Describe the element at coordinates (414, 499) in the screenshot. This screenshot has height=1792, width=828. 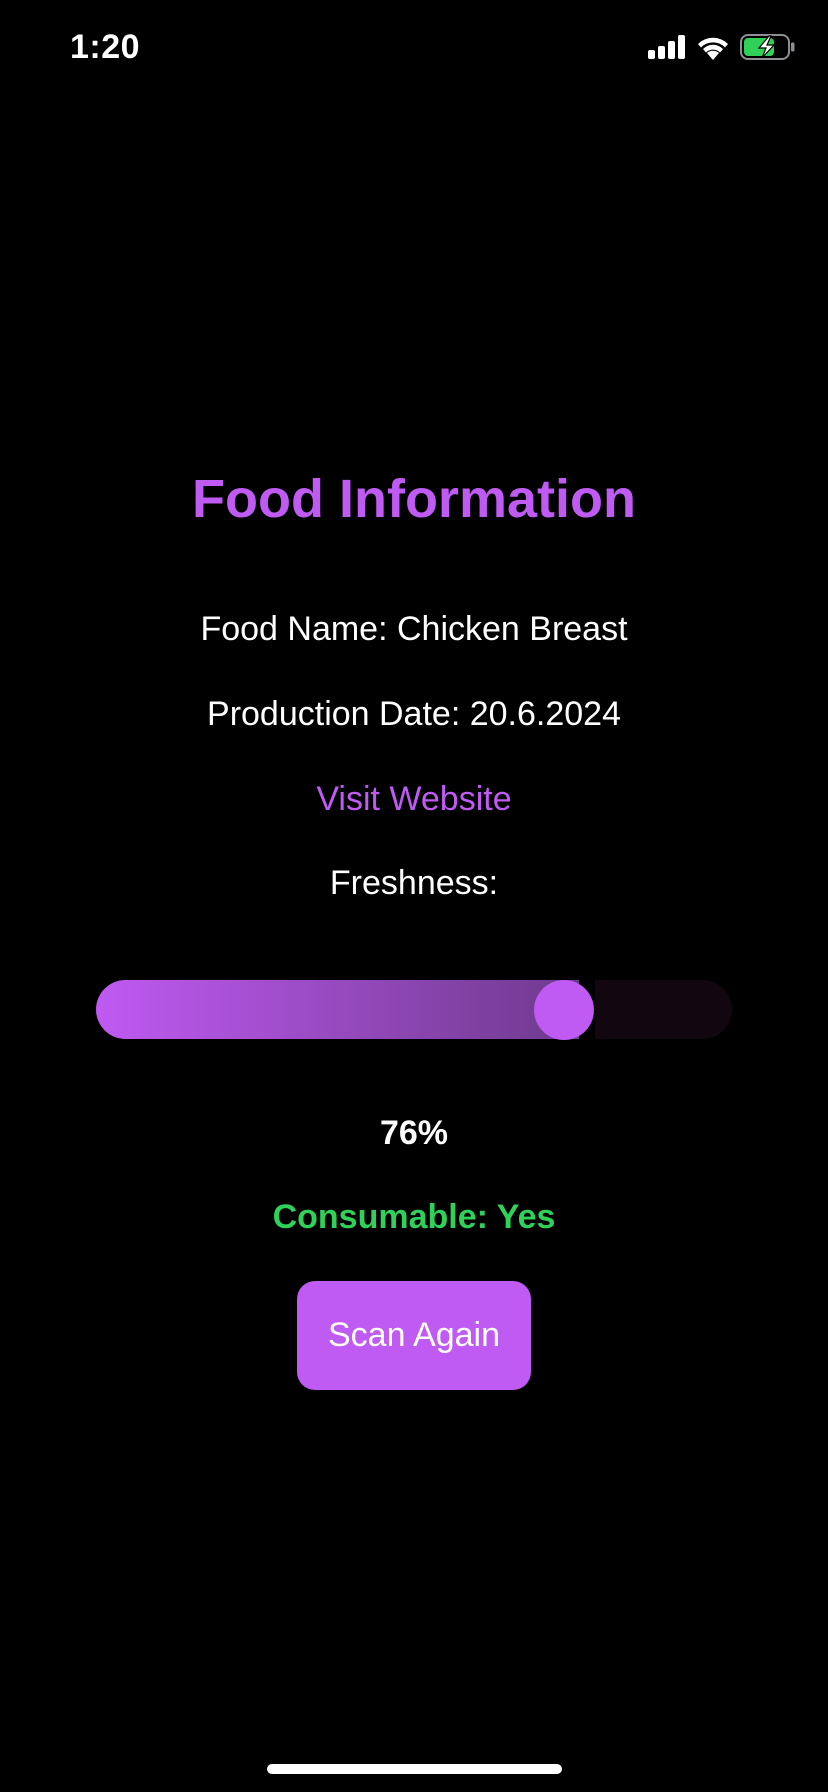
I see `page-title: Food Information` at that location.